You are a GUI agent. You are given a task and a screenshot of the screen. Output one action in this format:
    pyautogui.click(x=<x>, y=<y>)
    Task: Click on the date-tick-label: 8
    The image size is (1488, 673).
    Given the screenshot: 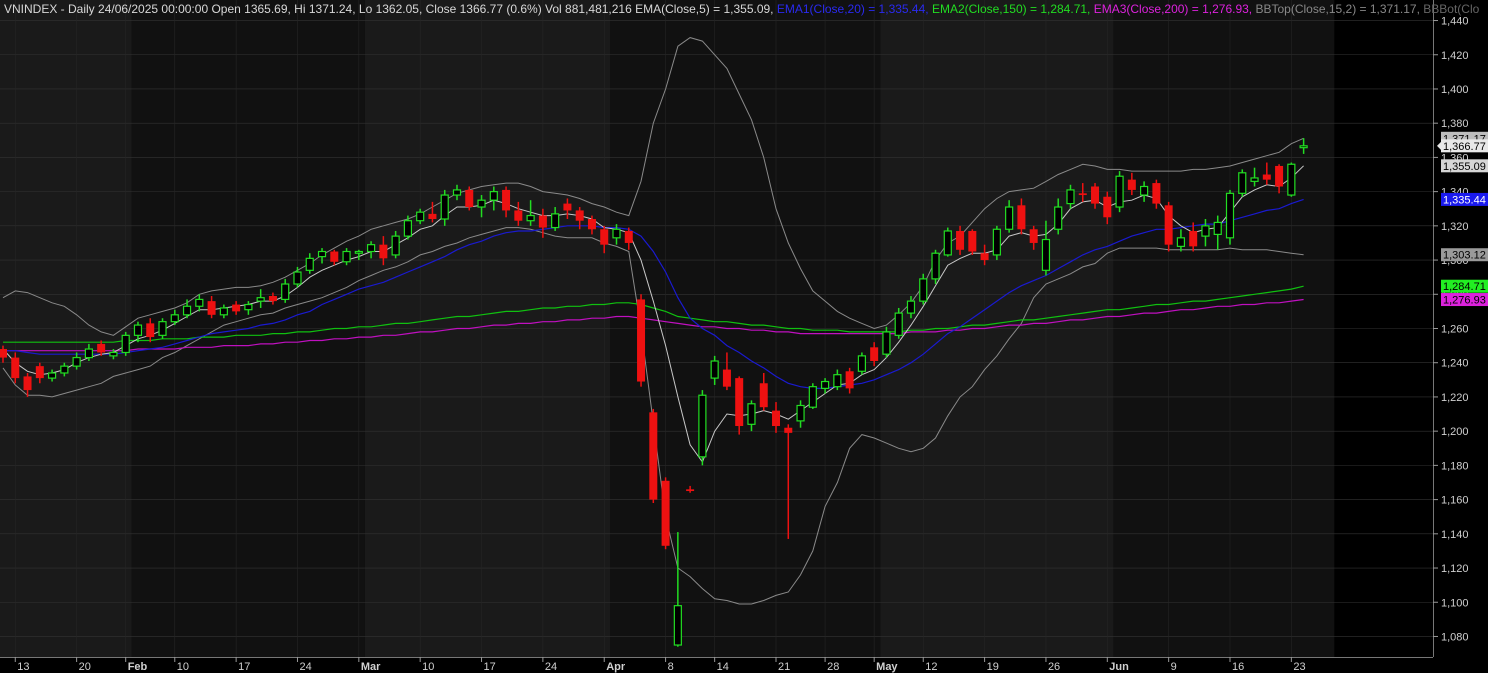 What is the action you would take?
    pyautogui.click(x=671, y=667)
    